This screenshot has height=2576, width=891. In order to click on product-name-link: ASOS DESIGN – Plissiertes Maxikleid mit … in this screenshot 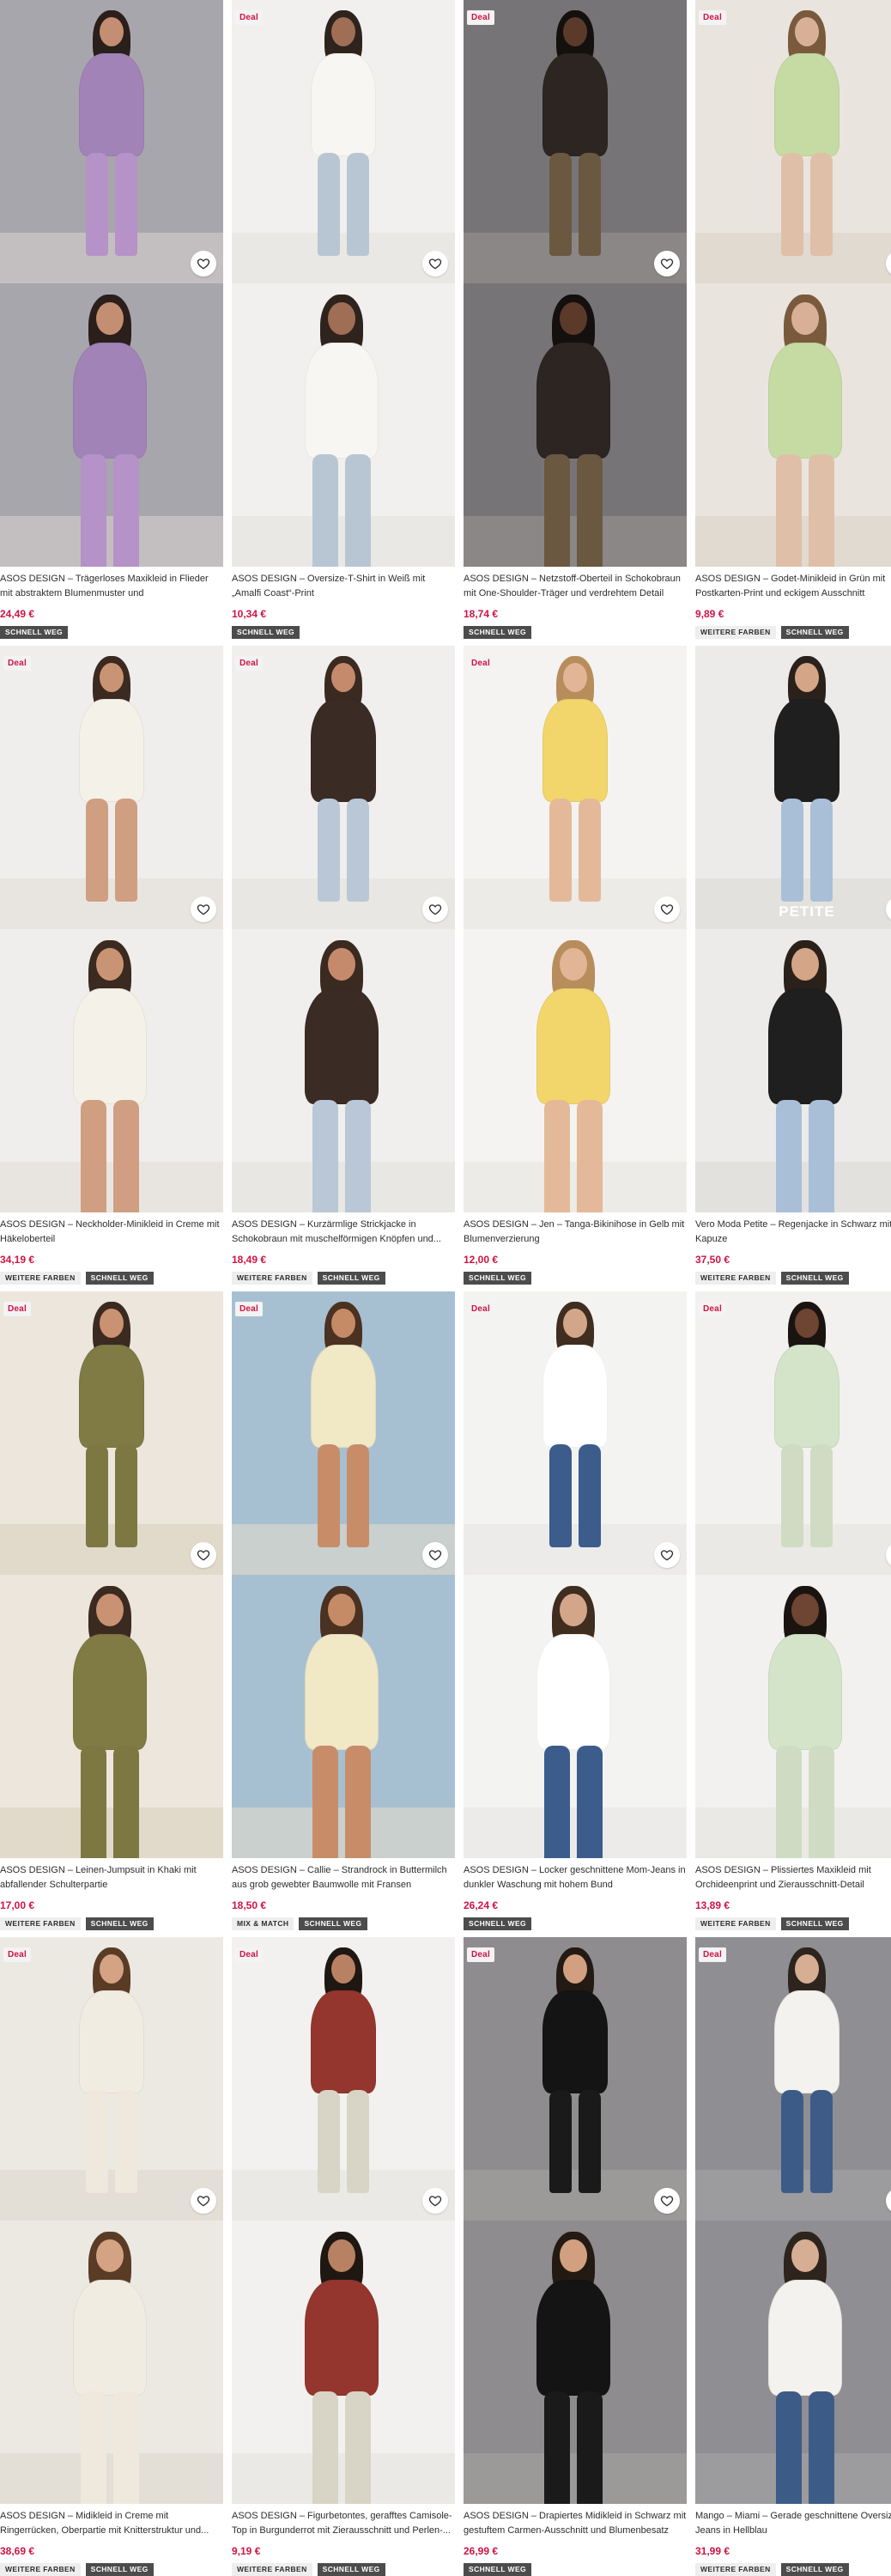, I will do `click(793, 1879)`.